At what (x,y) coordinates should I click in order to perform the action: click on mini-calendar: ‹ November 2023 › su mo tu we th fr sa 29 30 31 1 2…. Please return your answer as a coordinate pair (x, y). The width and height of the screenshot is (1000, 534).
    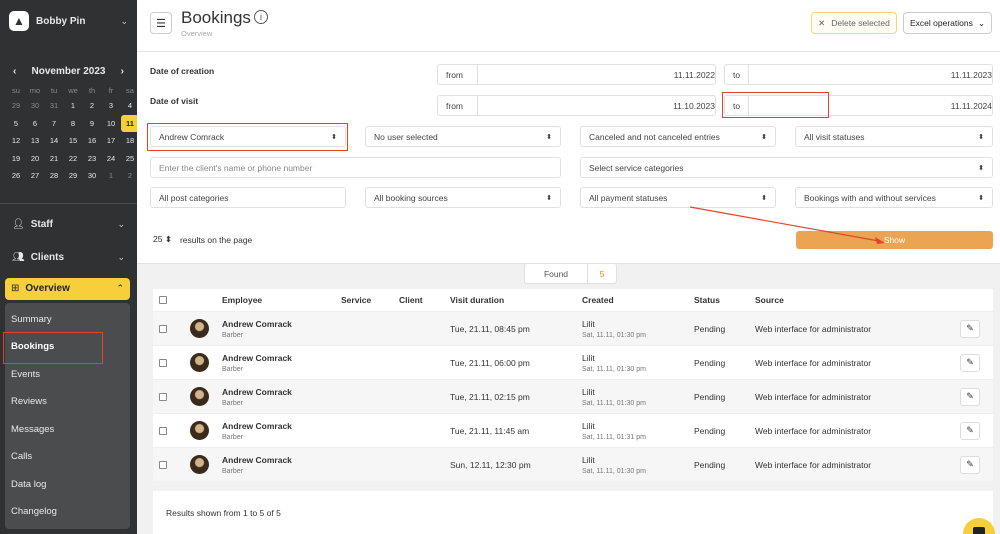
    Looking at the image, I should click on (69, 124).